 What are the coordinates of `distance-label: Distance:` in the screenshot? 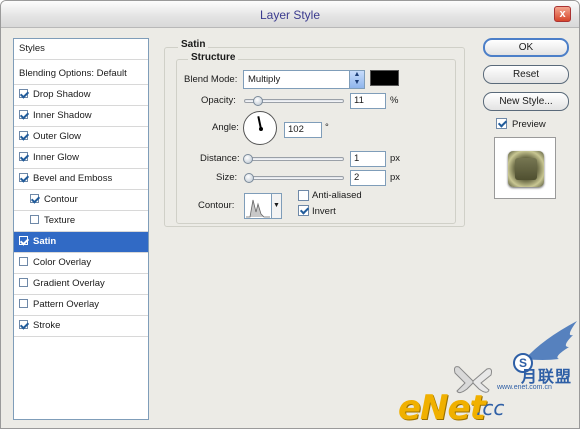 It's located at (220, 158).